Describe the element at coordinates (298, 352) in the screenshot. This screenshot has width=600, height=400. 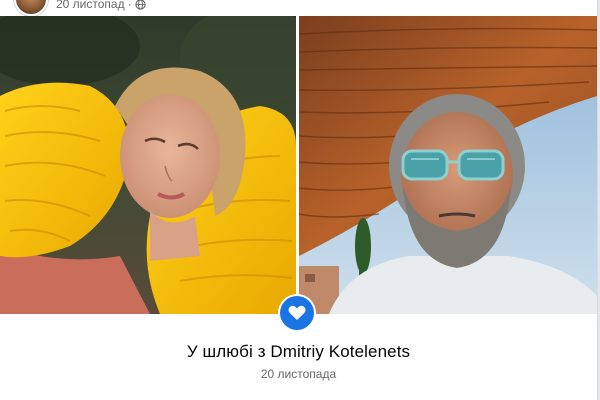
I see `life-event-title: У шлюбі з Dmitriy Kotelenets` at that location.